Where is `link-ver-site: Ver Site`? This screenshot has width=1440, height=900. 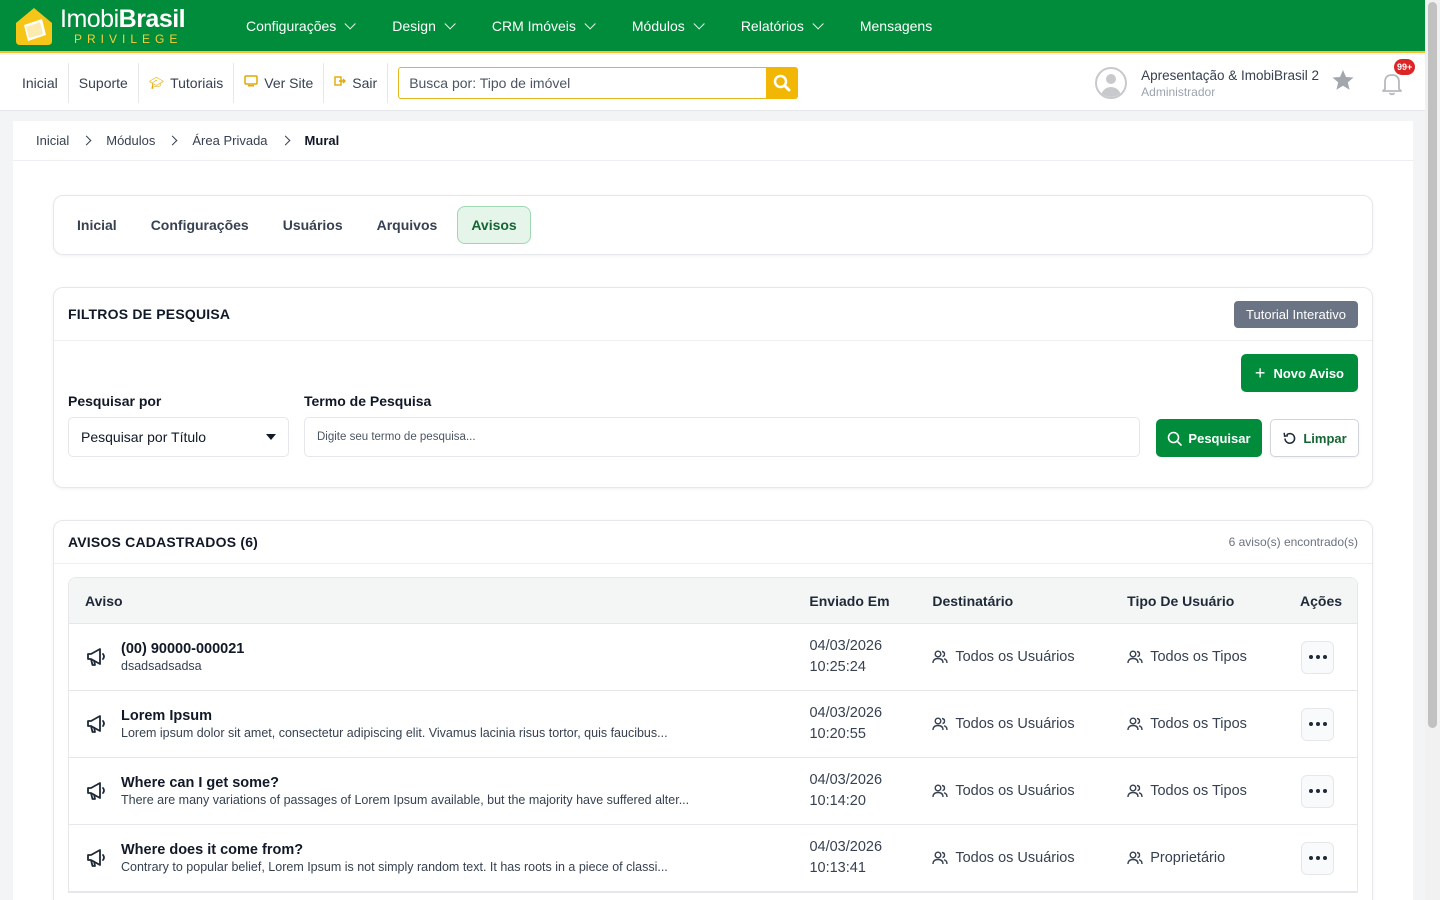
link-ver-site: Ver Site is located at coordinates (279, 82).